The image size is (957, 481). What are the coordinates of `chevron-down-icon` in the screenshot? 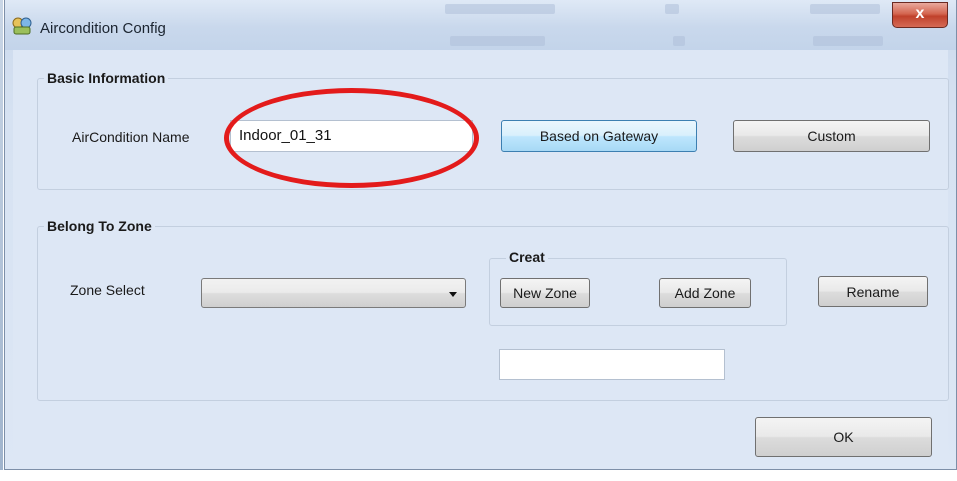 It's located at (453, 294).